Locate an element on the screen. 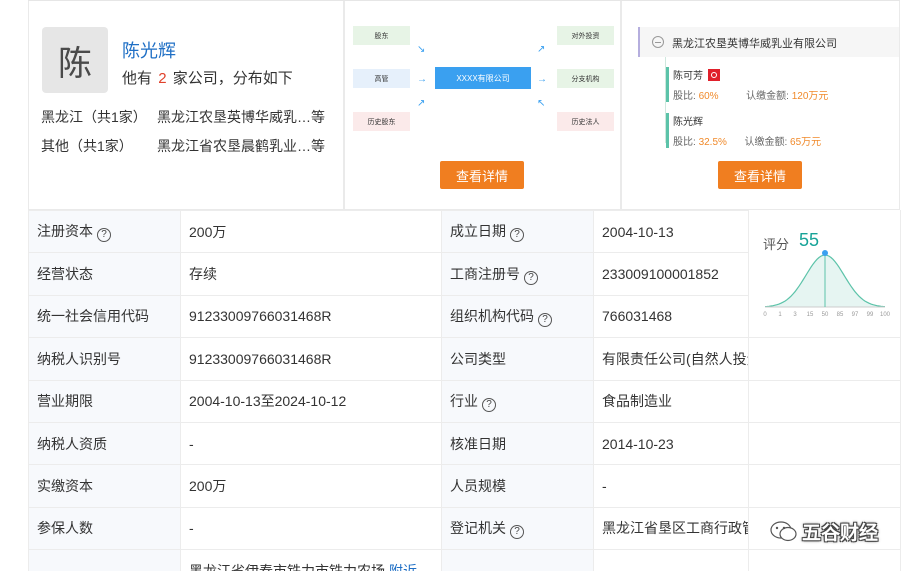 The height and width of the screenshot is (571, 915). region-row: 其他（共1家） 黑龙江省农垦晨鹤乳业…等 is located at coordinates (183, 146).